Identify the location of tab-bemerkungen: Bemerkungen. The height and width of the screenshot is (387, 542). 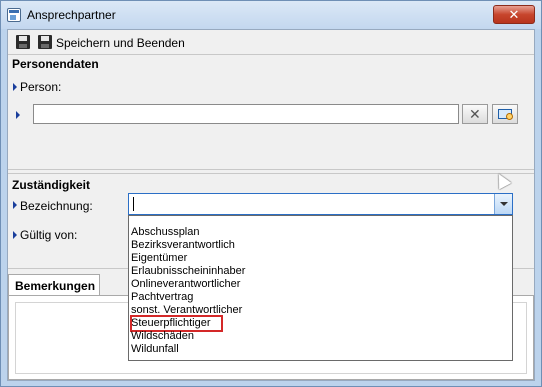
(54, 285).